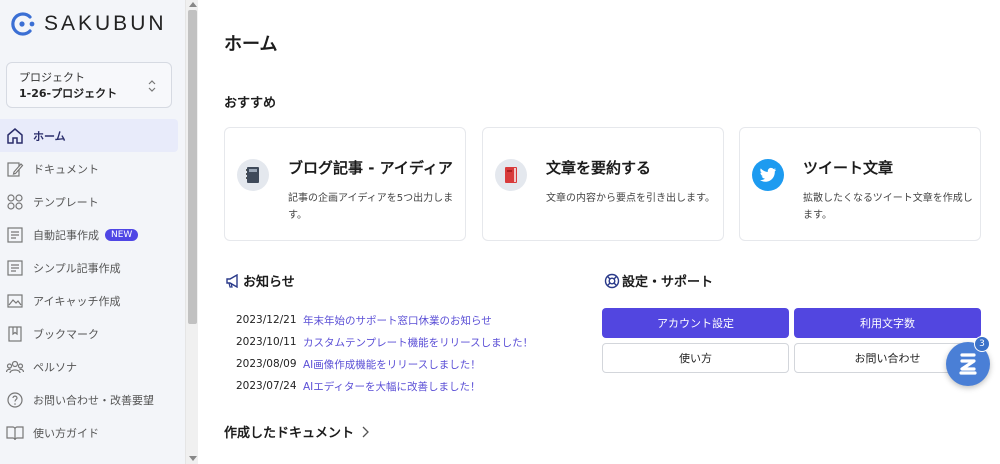 This screenshot has width=1000, height=464. I want to click on page-title: ホーム, so click(251, 44).